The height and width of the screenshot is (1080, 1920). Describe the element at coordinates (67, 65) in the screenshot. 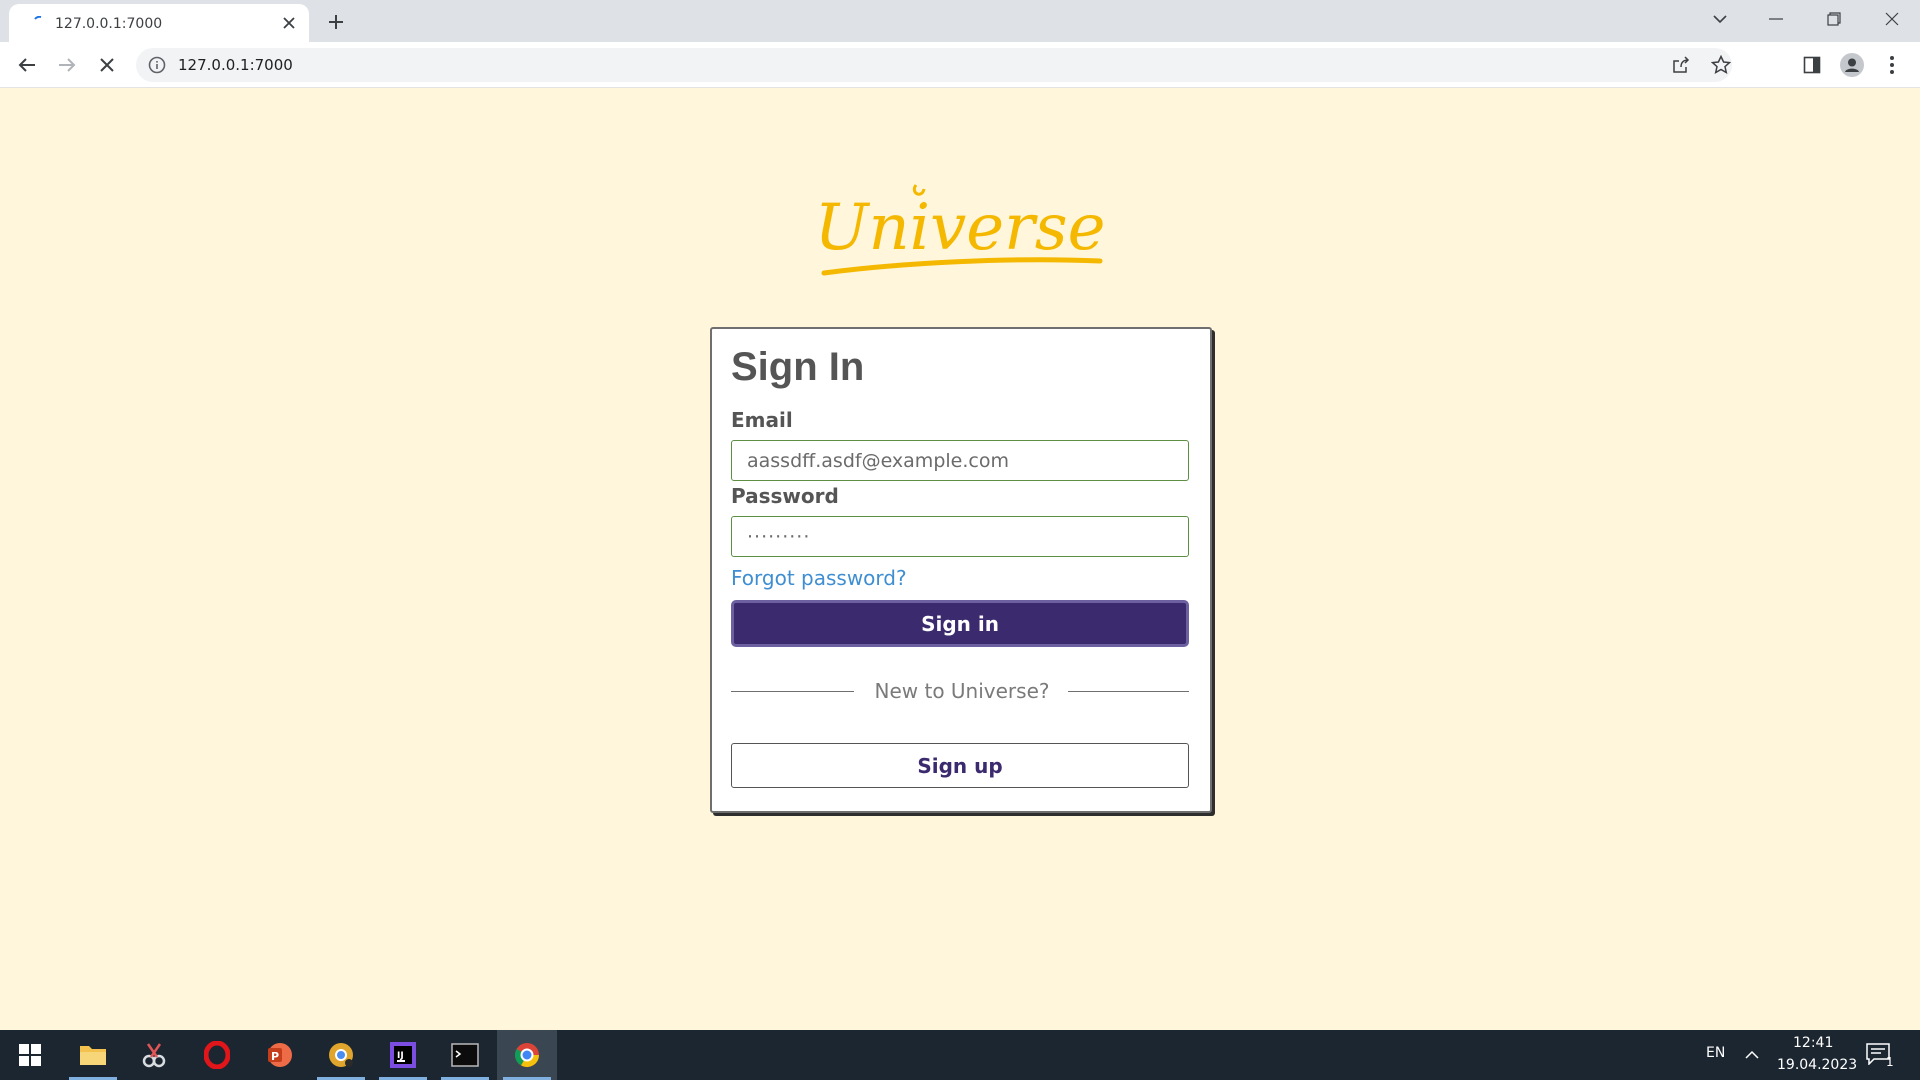

I see `forward-arrow-icon` at that location.